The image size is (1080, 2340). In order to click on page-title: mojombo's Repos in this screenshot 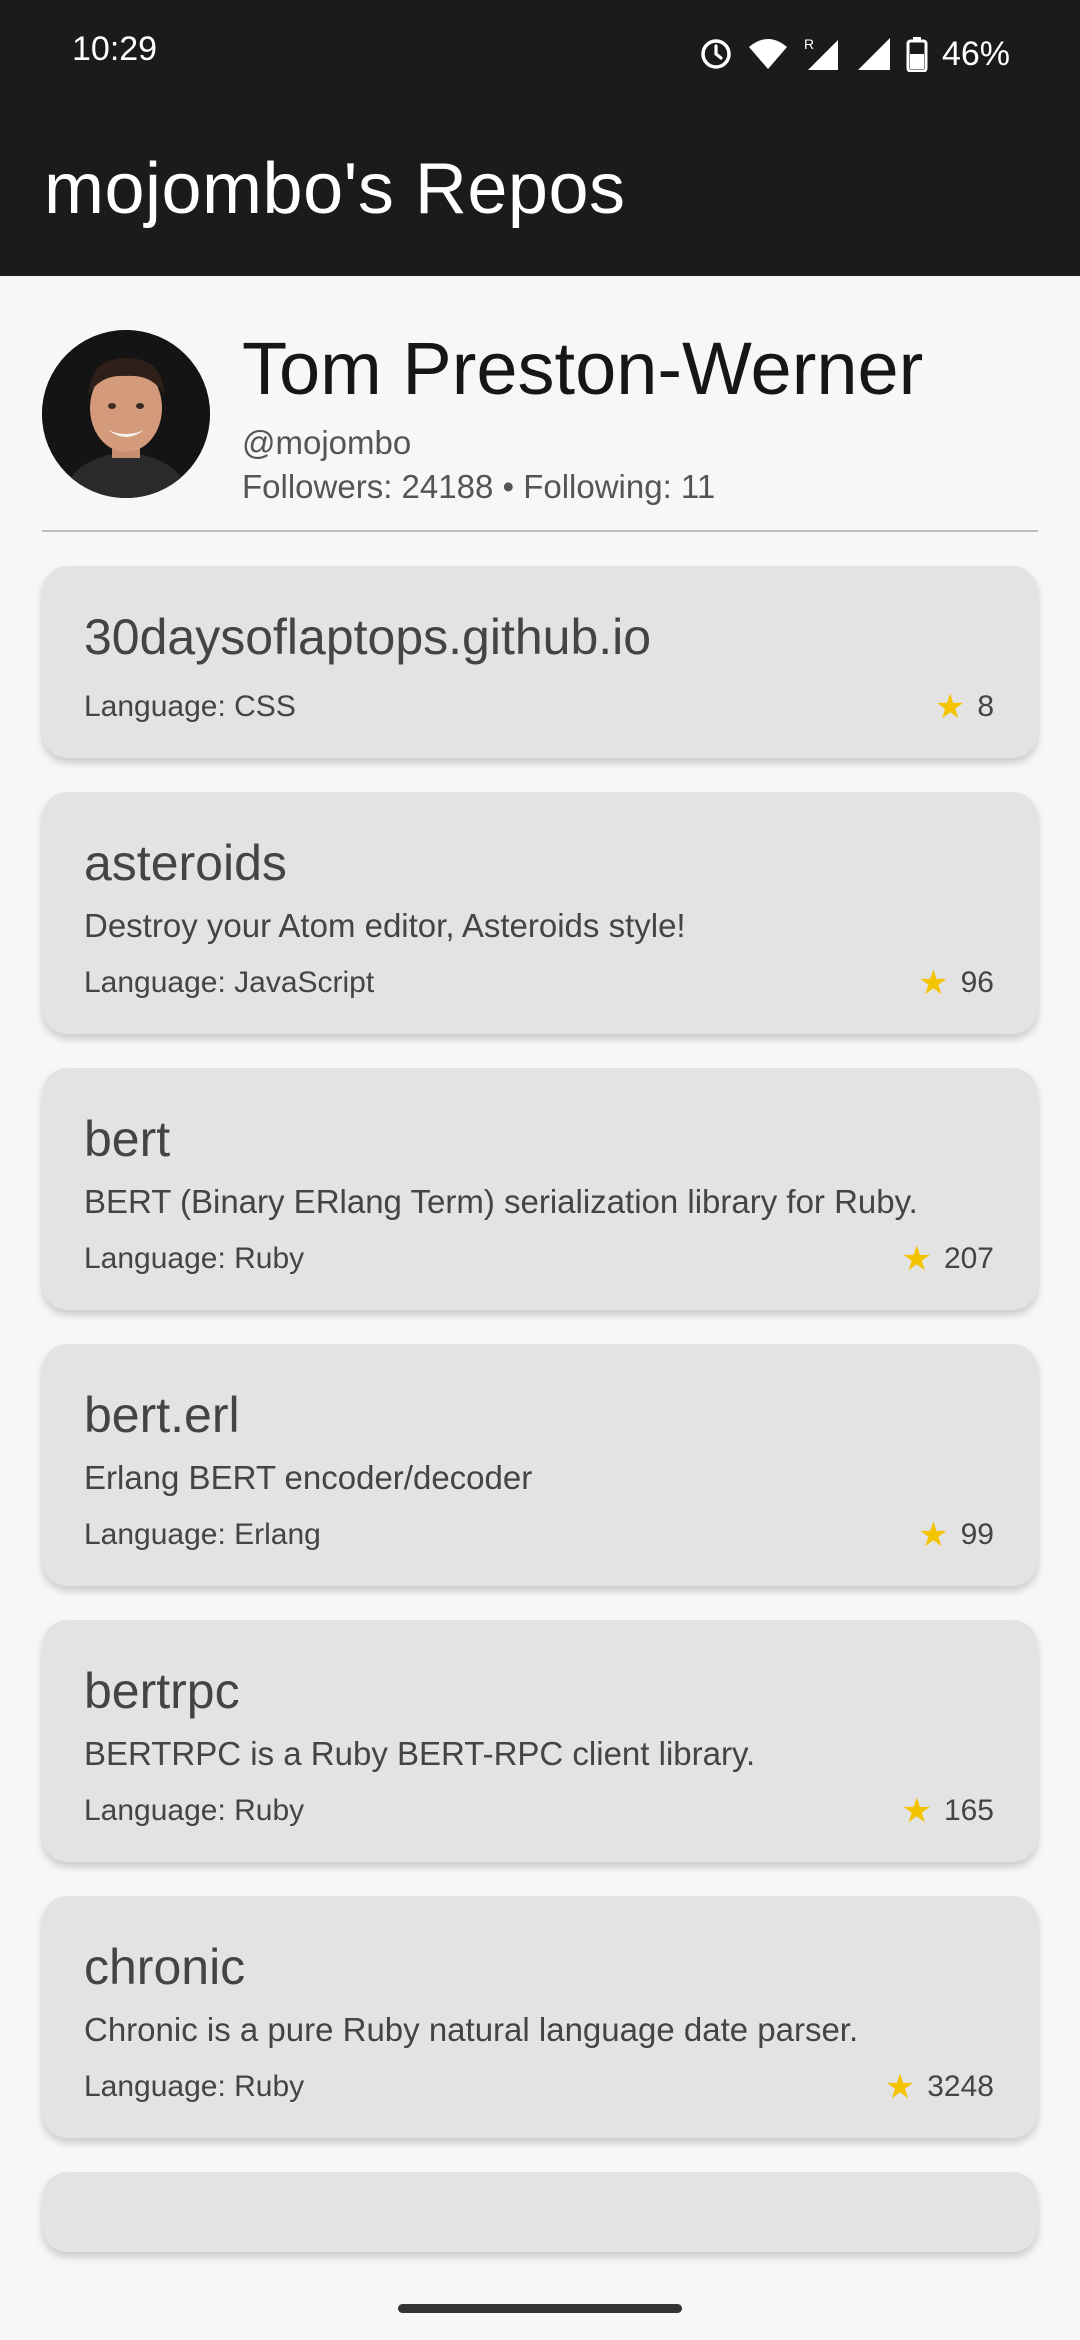, I will do `click(335, 189)`.